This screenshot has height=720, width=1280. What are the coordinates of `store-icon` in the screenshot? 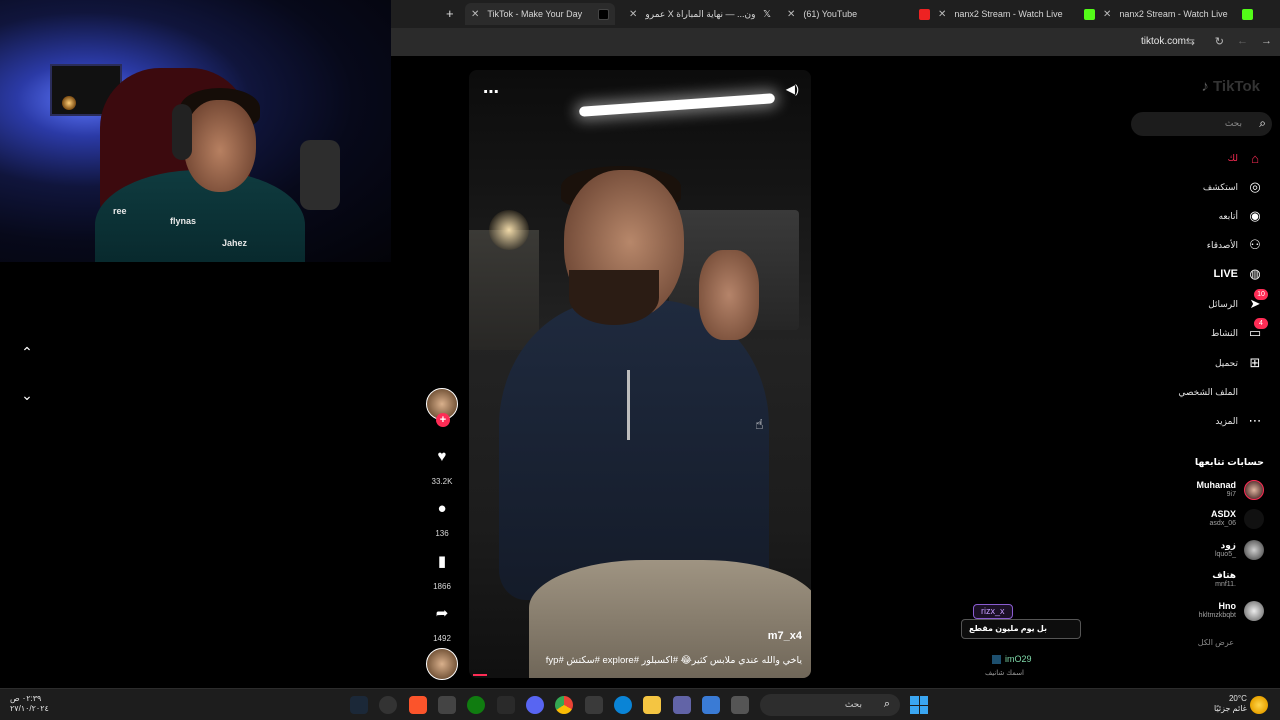 It's located at (594, 705).